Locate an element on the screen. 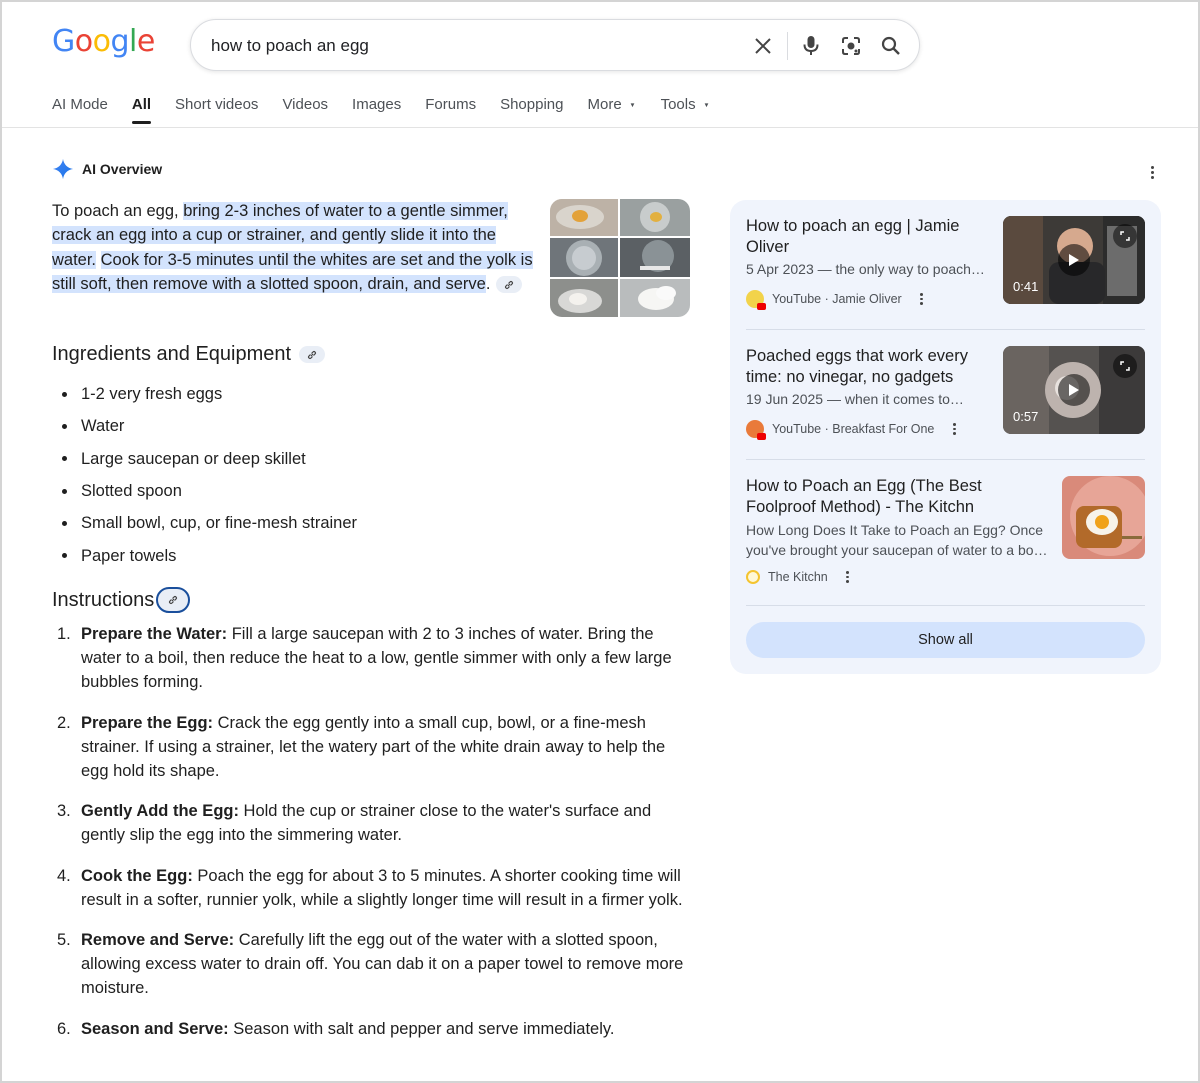 The image size is (1200, 1083). step-title: Prepare the Egg: is located at coordinates (147, 722).